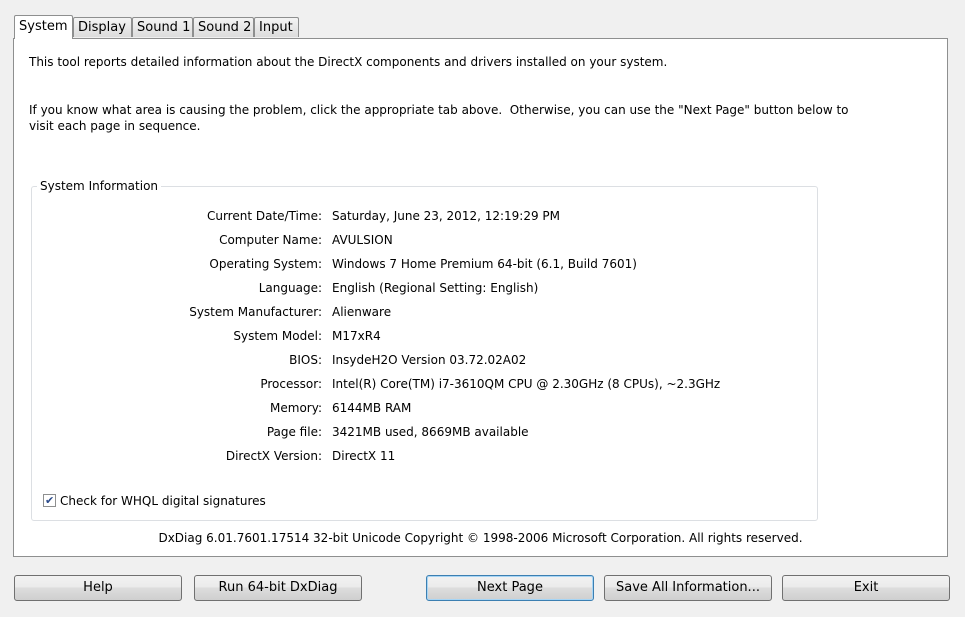 The width and height of the screenshot is (965, 617). I want to click on info-value: InsydeH2O Version 03.72.02A02, so click(429, 360).